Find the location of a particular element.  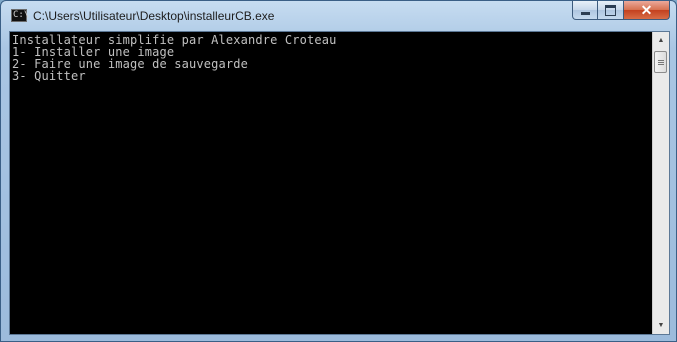

minimize-button is located at coordinates (585, 10).